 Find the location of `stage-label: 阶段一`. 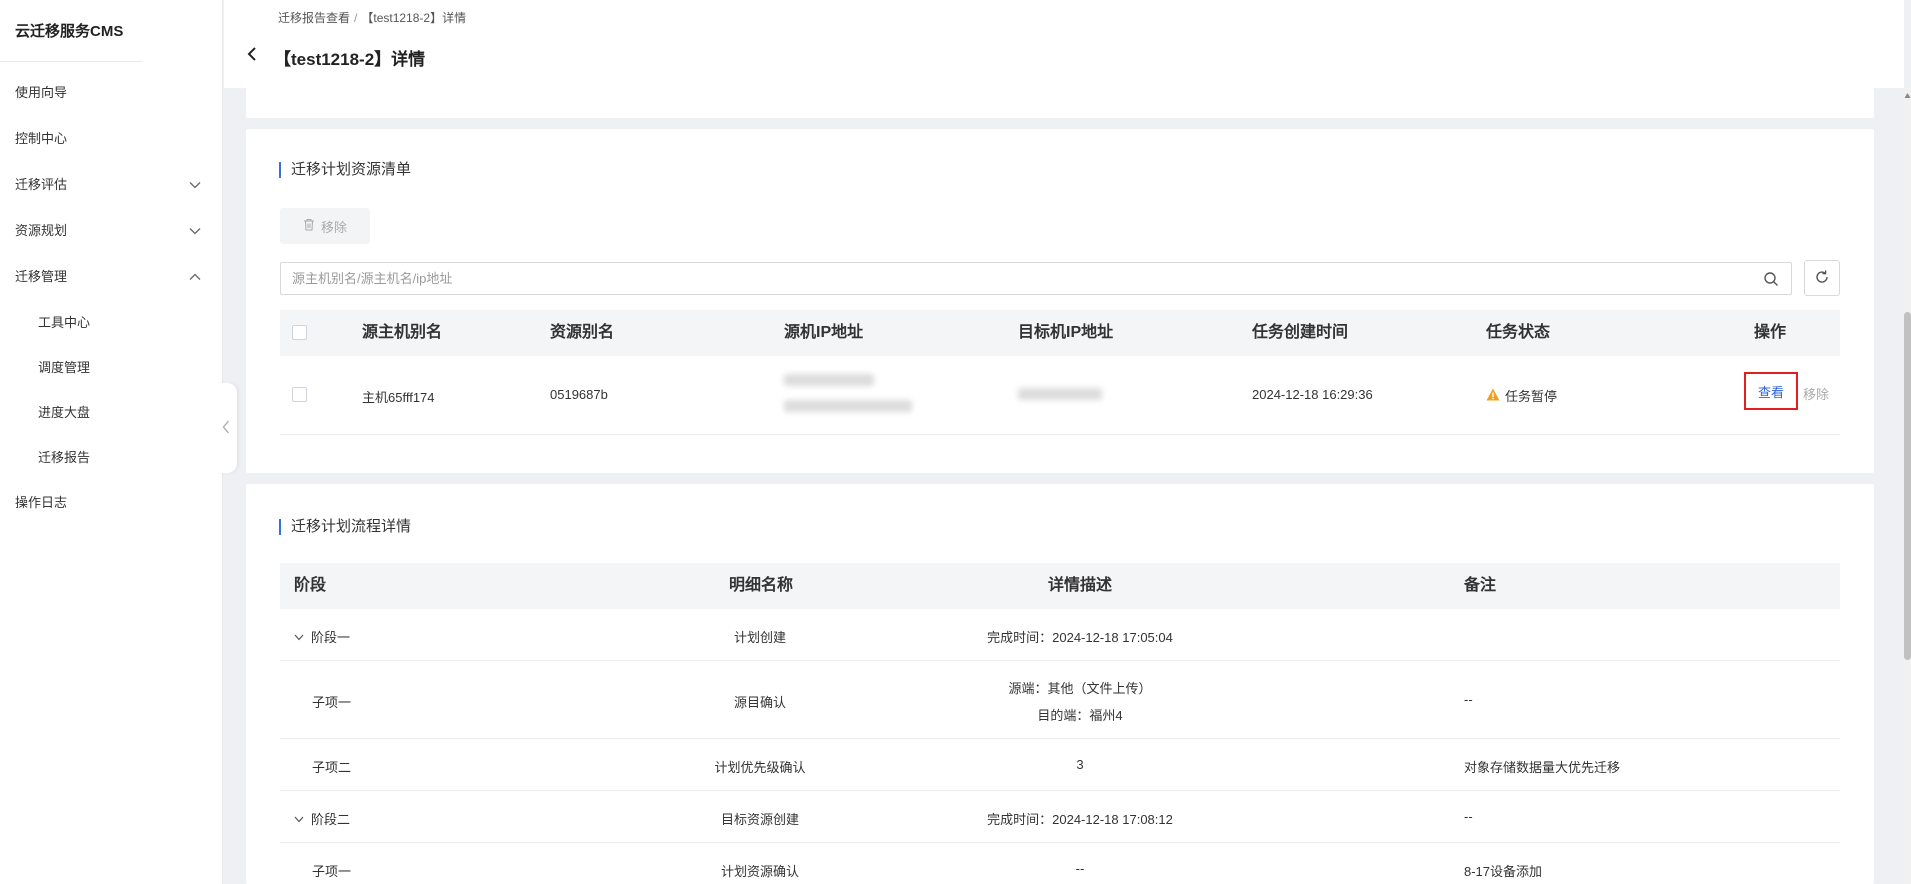

stage-label: 阶段一 is located at coordinates (331, 637).